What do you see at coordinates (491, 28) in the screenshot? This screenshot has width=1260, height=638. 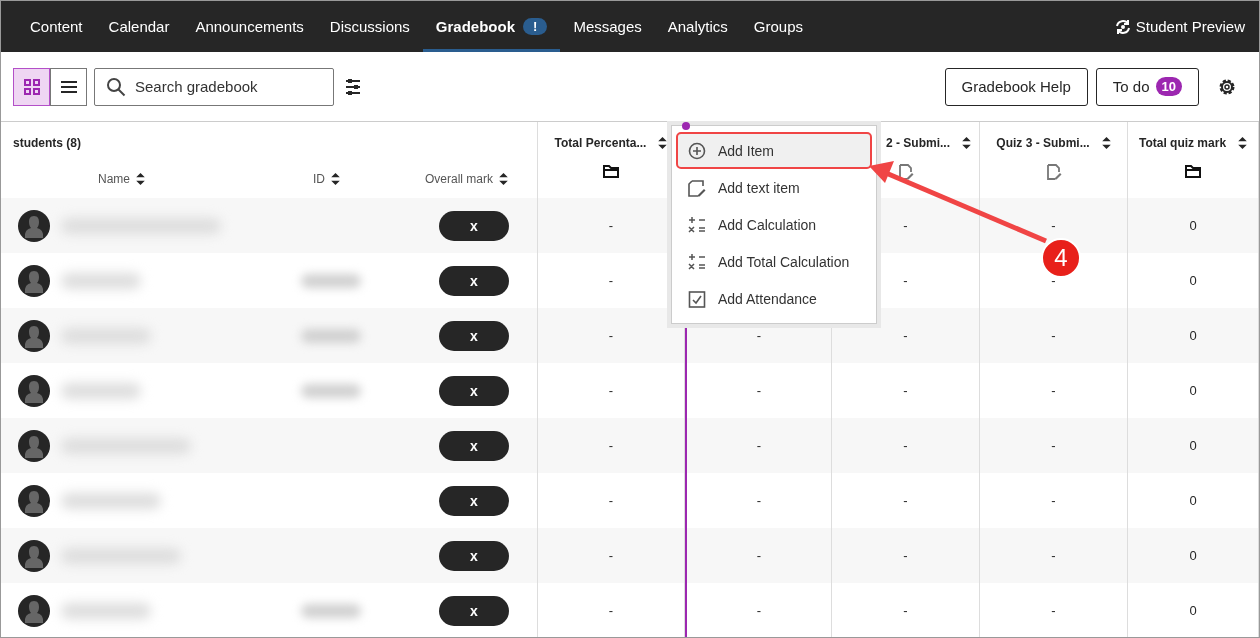 I see `nav-tab: Gradebook !` at bounding box center [491, 28].